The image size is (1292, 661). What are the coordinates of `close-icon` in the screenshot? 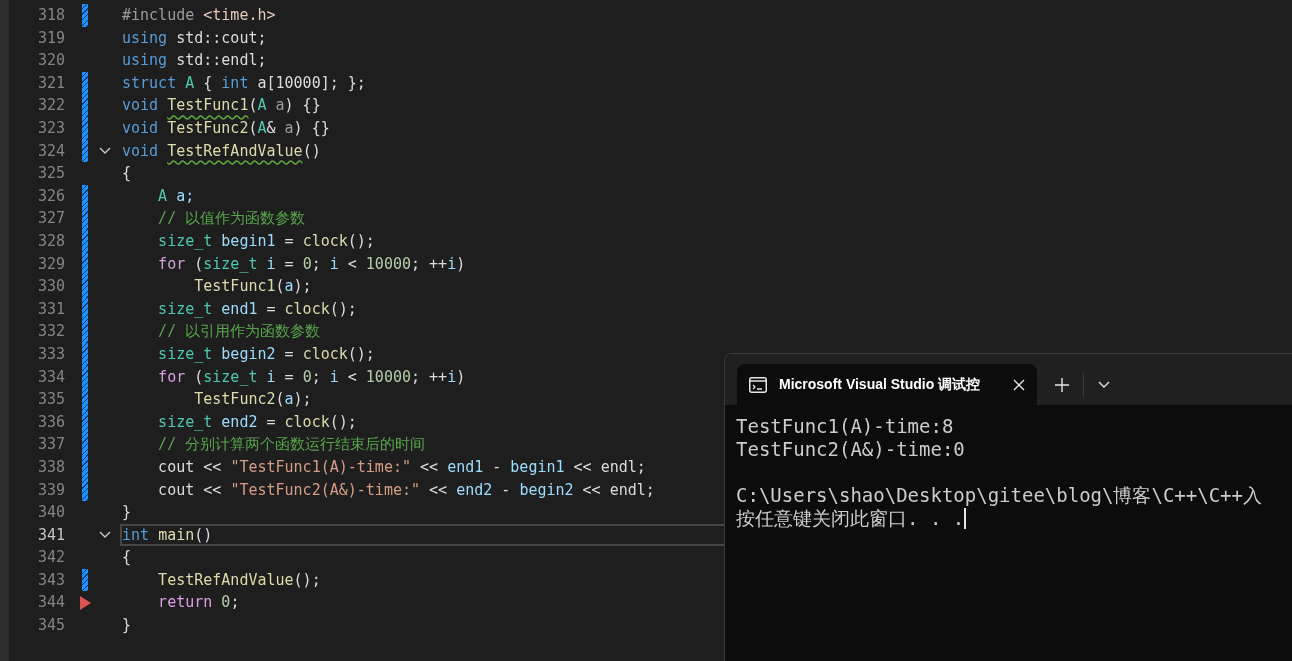 It's located at (1019, 384).